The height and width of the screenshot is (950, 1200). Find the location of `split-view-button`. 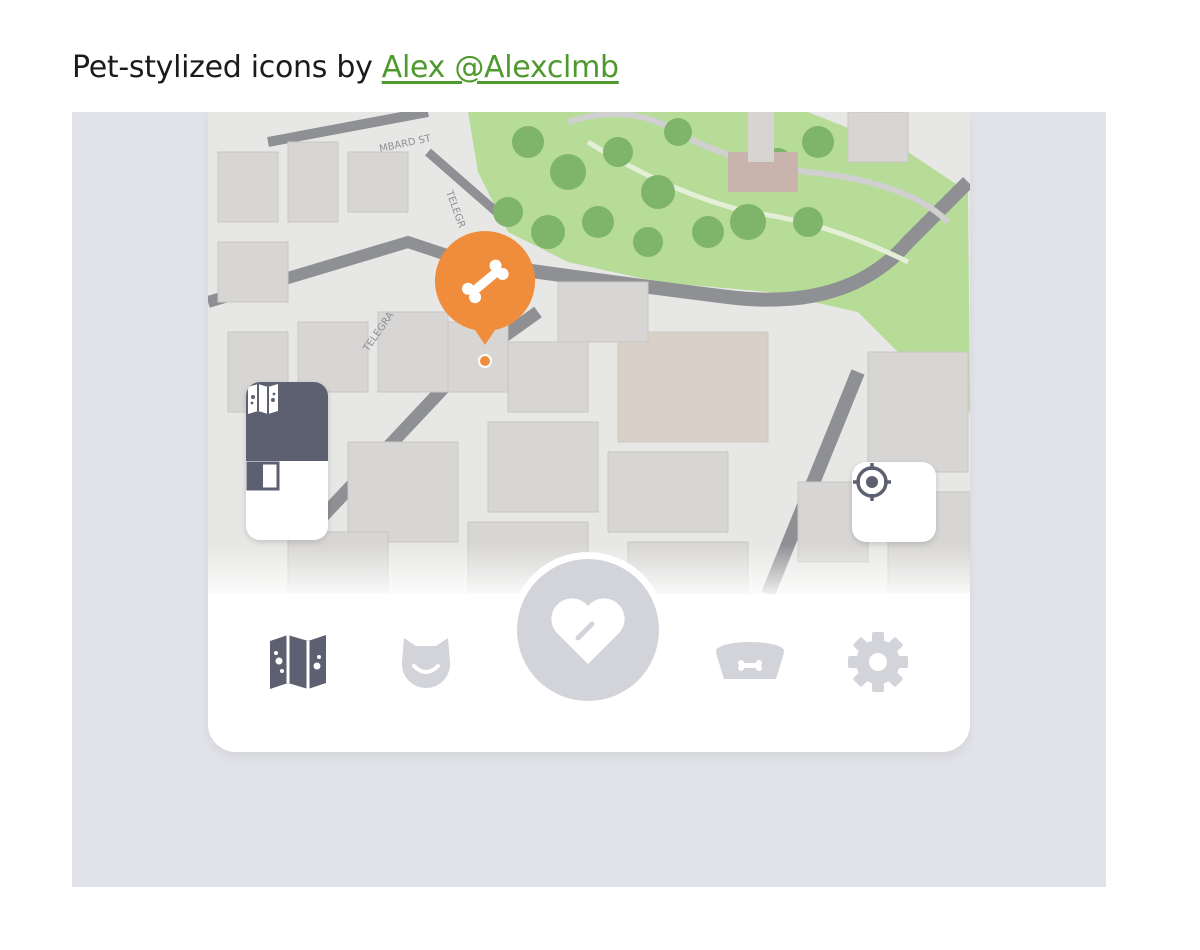

split-view-button is located at coordinates (287, 500).